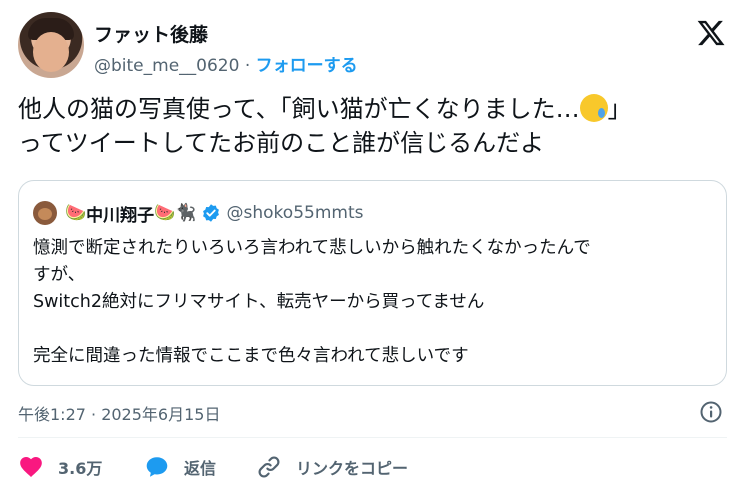  What do you see at coordinates (76, 213) in the screenshot?
I see `quoted-name-prefix-emoji: 🍉` at bounding box center [76, 213].